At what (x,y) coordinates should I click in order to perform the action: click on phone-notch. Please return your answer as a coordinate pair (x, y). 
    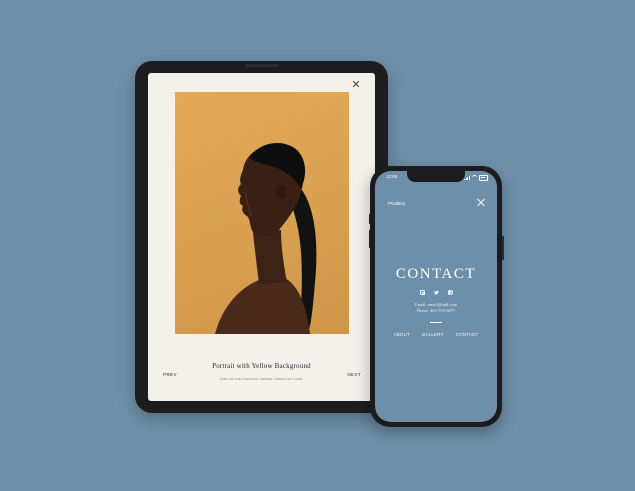
    Looking at the image, I should click on (436, 176).